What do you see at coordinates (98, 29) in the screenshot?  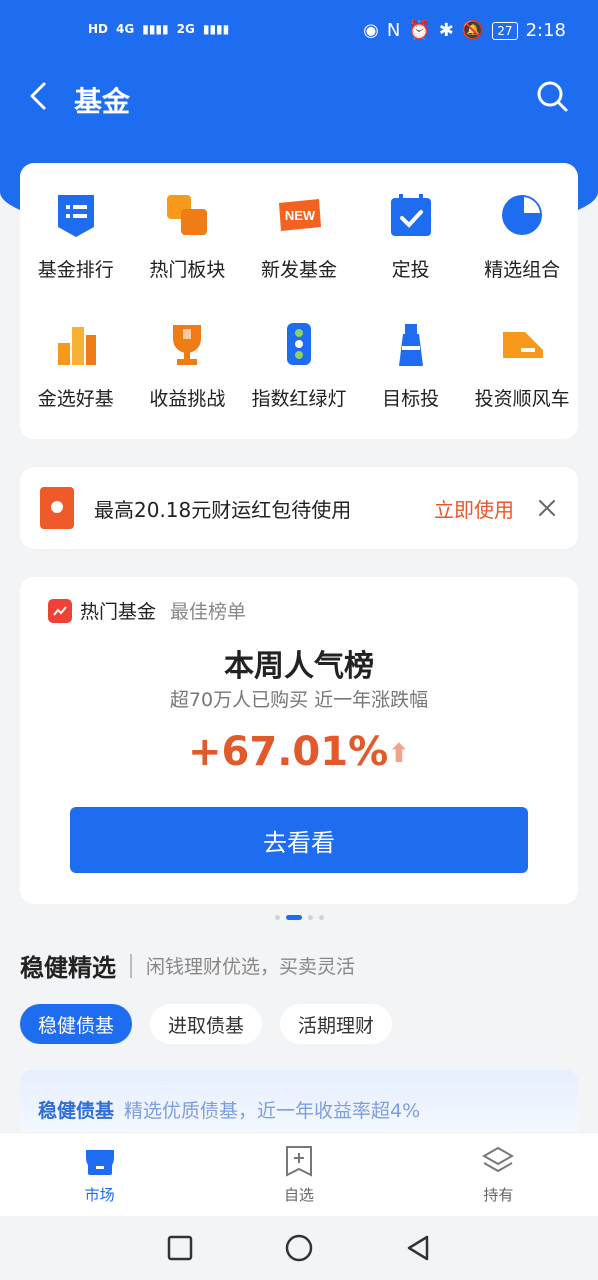 I see `hd-label: HD` at bounding box center [98, 29].